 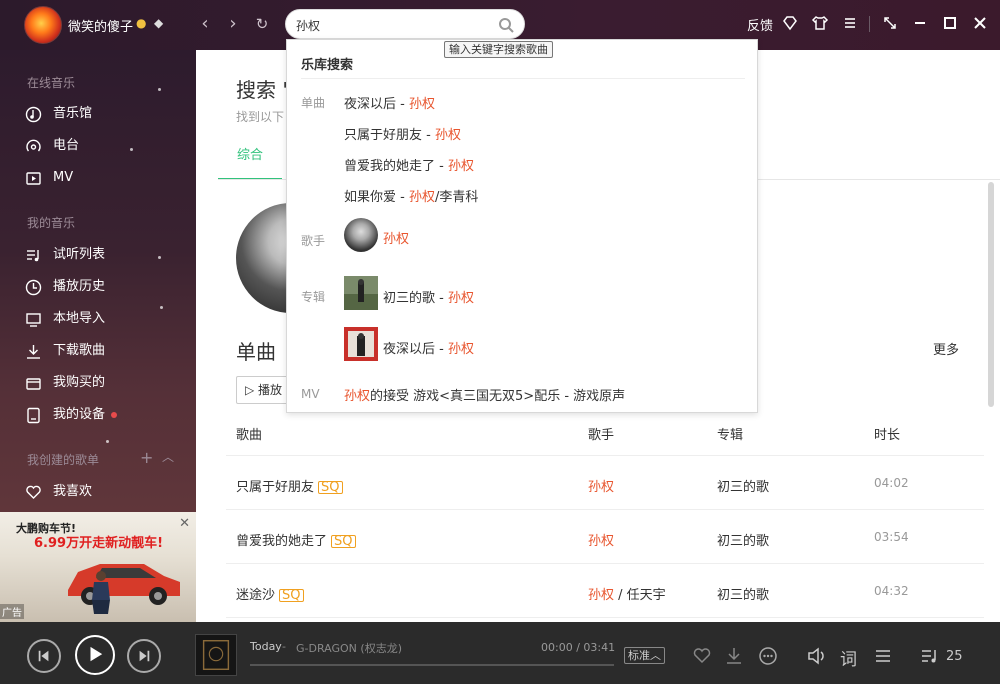 What do you see at coordinates (79, 382) in the screenshot?
I see `sidebar-item-label: 我购买的` at bounding box center [79, 382].